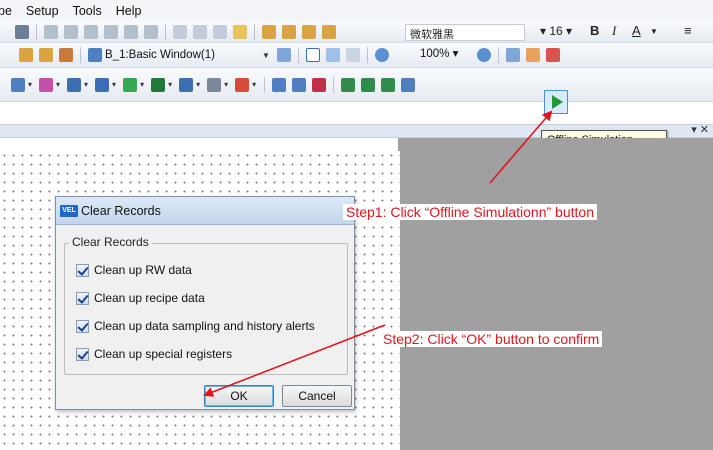 The image size is (713, 450). What do you see at coordinates (111, 32) in the screenshot?
I see `align-top-icon` at bounding box center [111, 32].